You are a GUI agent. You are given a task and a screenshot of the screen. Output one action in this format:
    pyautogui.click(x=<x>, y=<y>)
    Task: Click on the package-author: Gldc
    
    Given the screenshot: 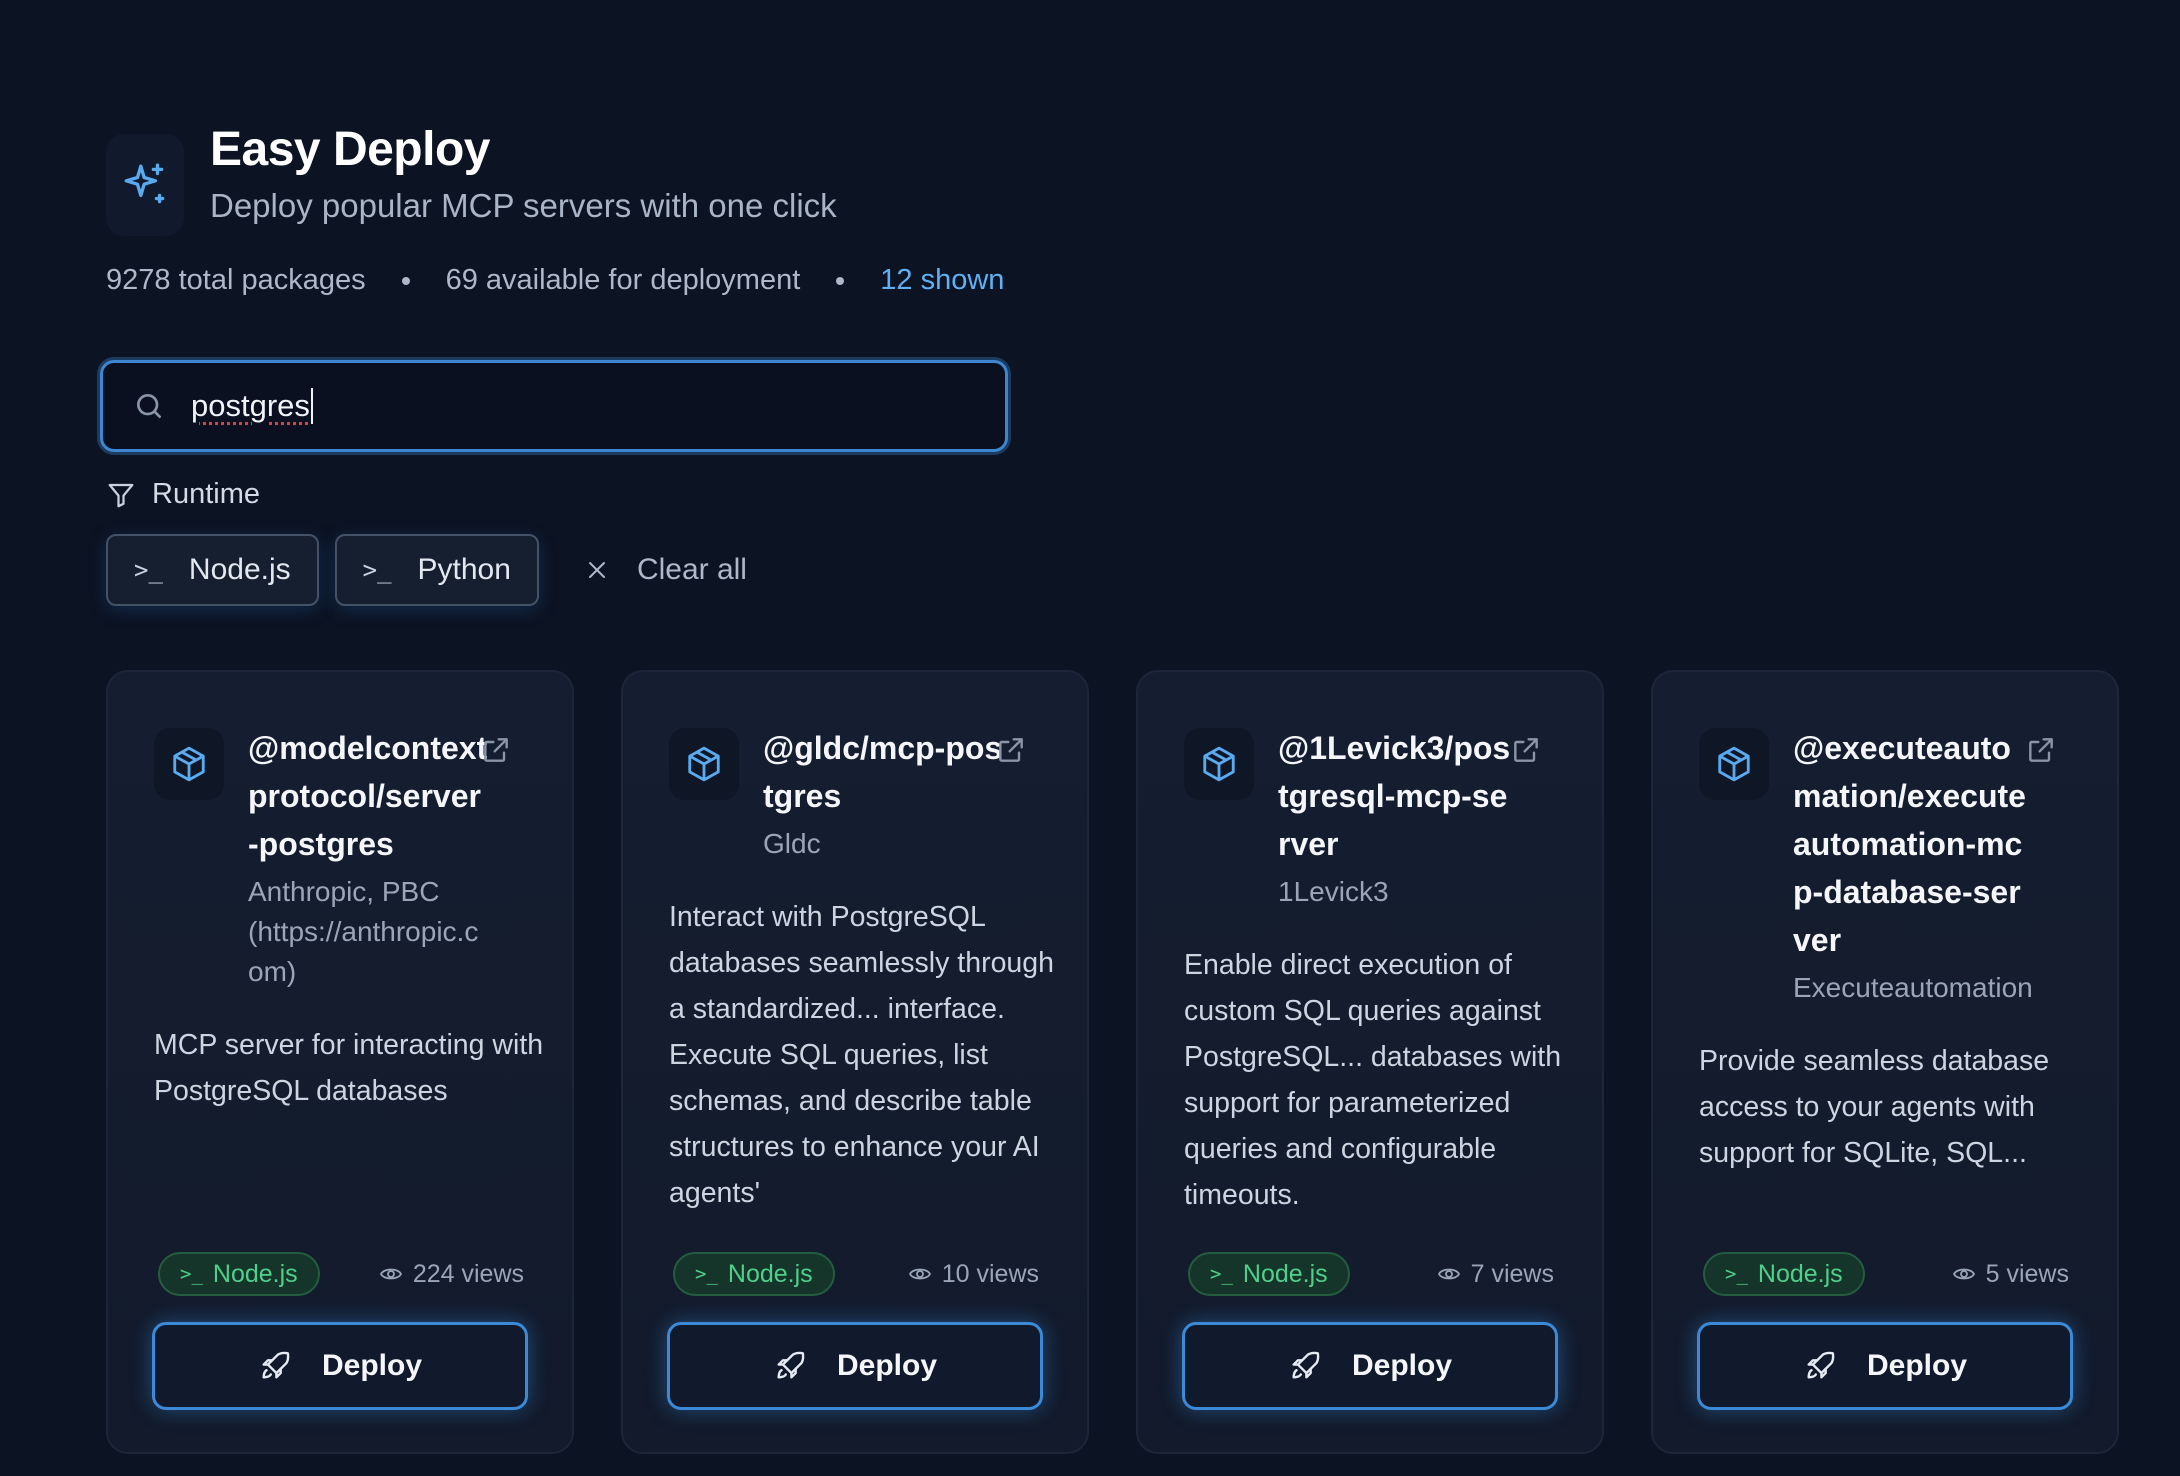 What is the action you would take?
    pyautogui.click(x=792, y=843)
    